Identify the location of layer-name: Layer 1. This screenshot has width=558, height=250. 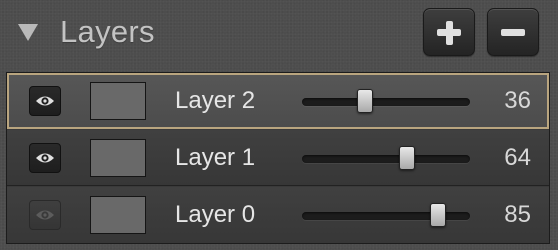
(215, 157).